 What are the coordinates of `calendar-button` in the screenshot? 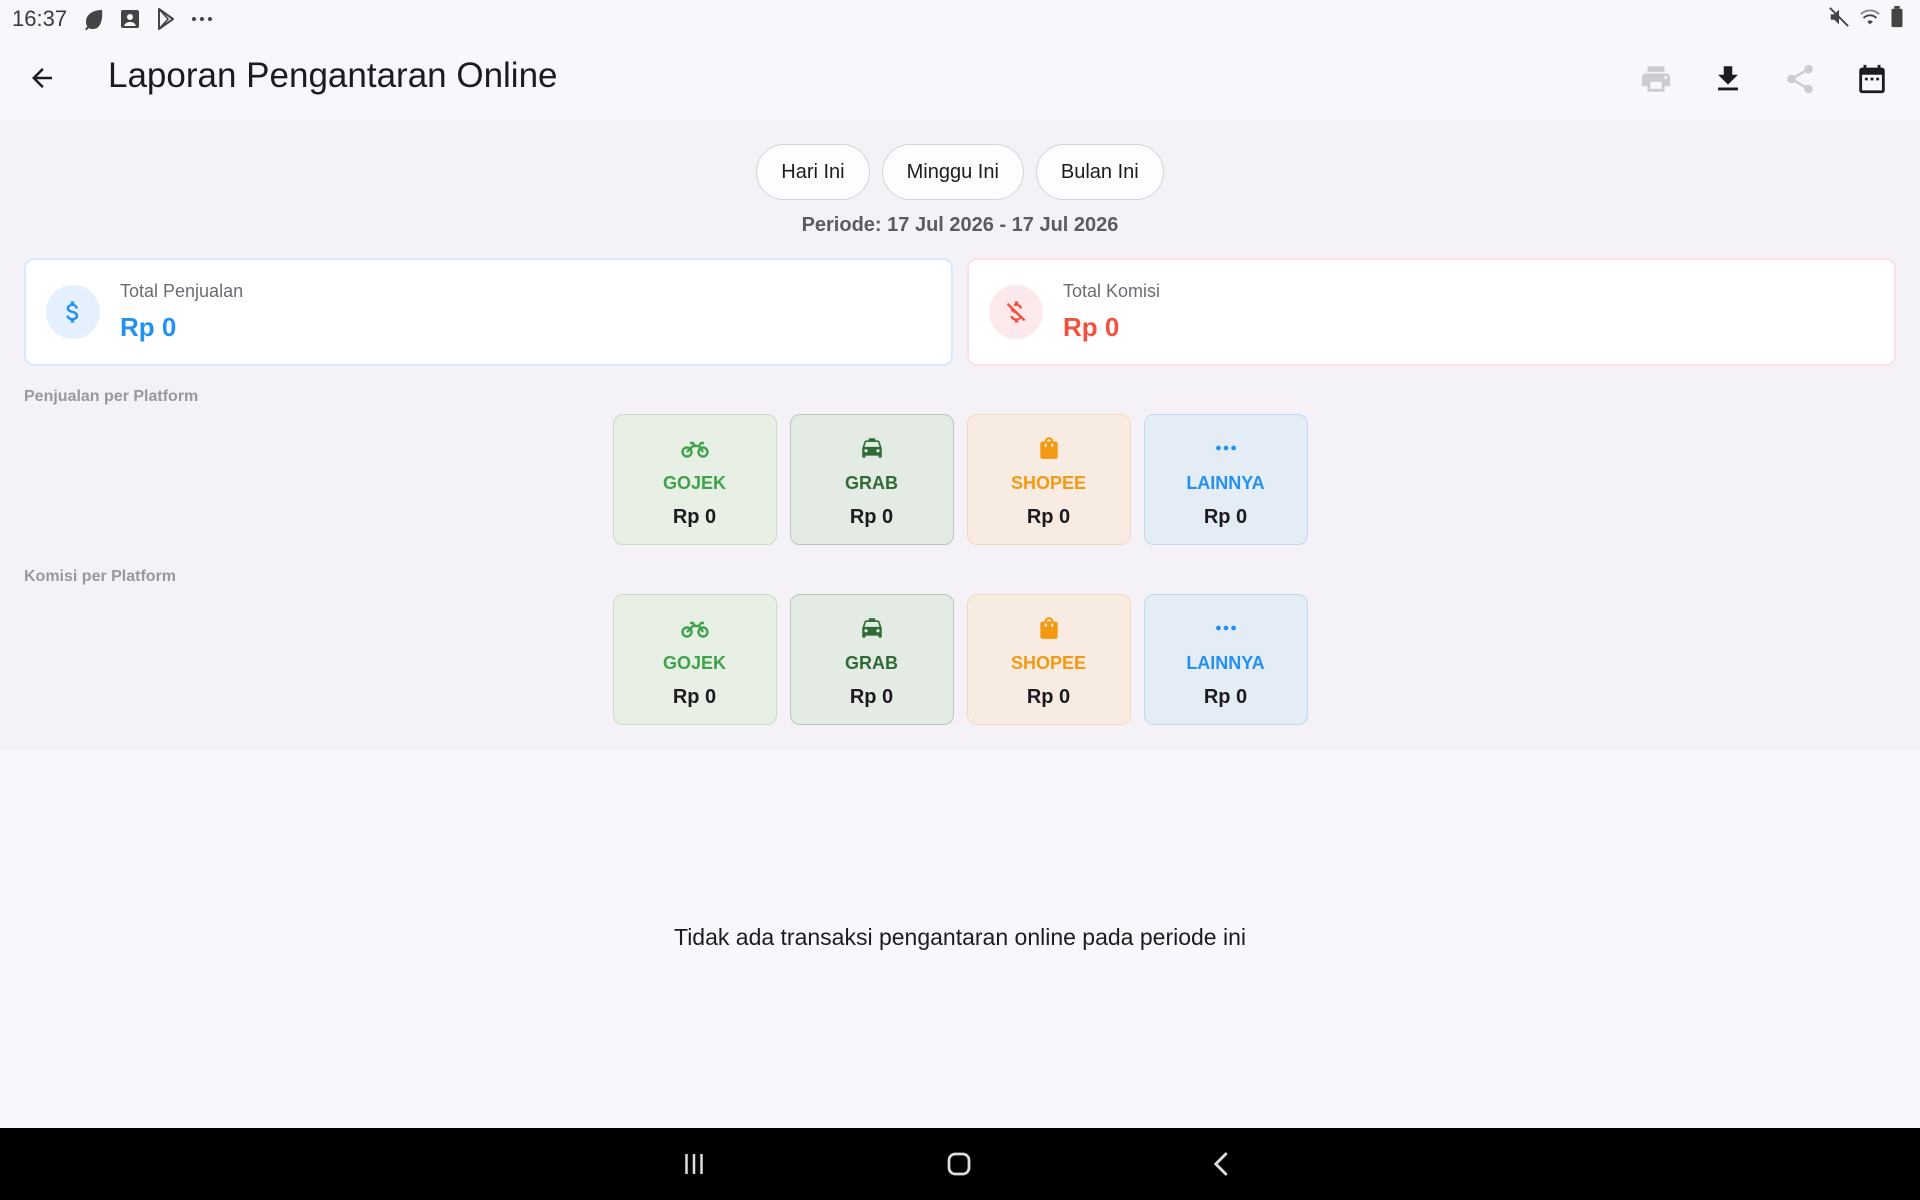 It's located at (1872, 79).